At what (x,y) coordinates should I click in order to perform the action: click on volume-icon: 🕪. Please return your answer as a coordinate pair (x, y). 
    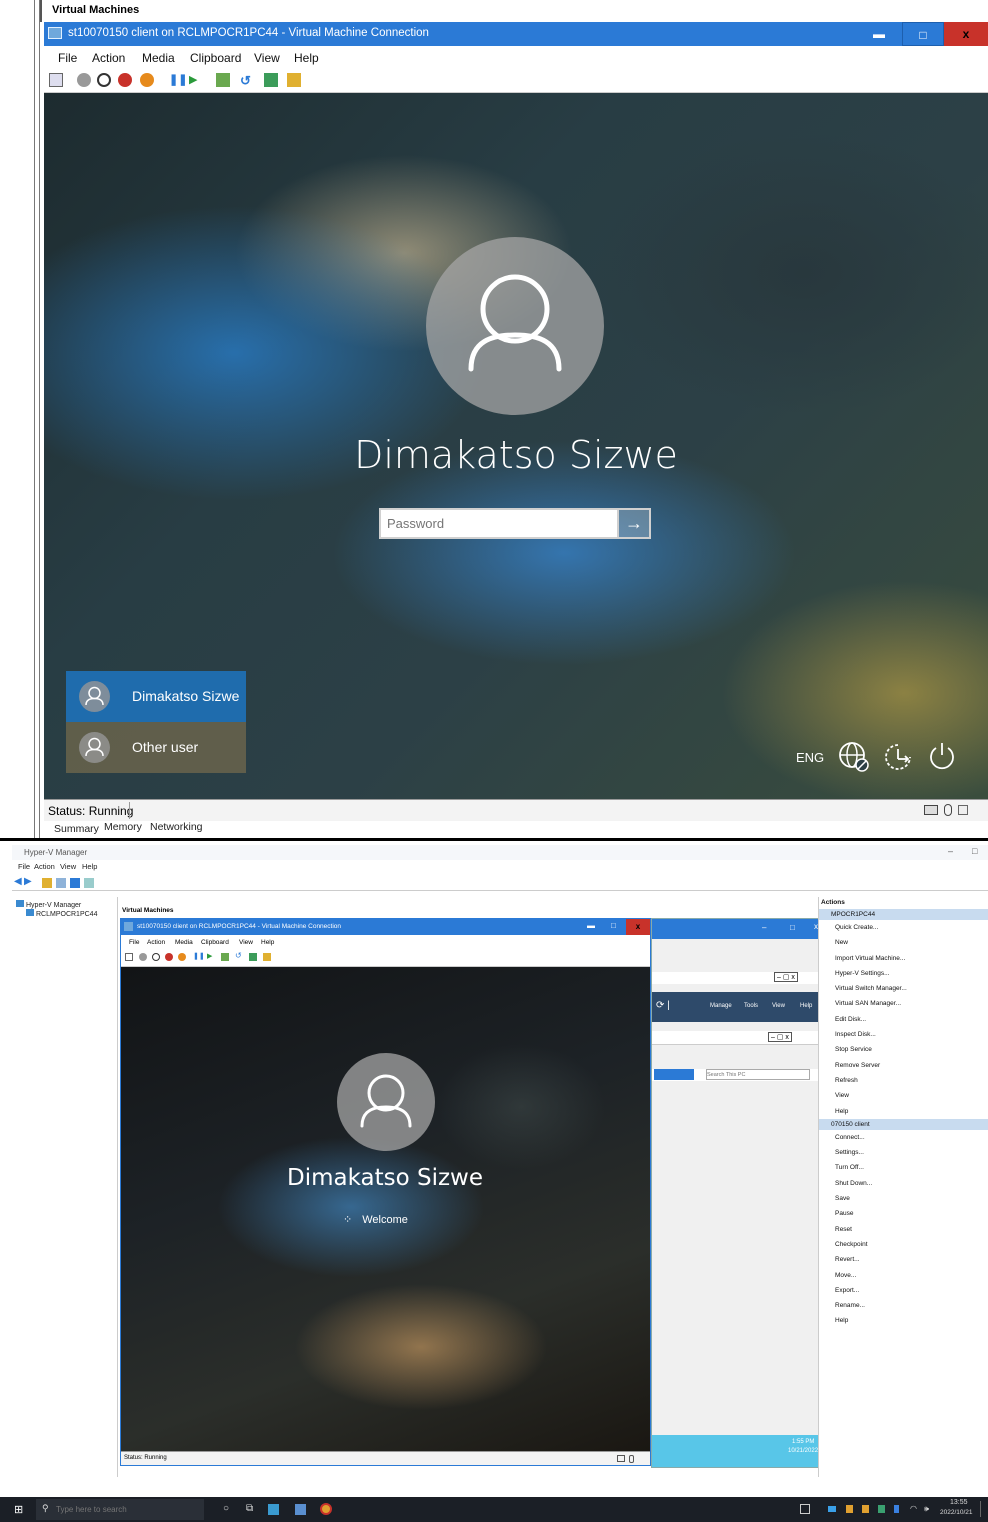
    Looking at the image, I should click on (926, 1509).